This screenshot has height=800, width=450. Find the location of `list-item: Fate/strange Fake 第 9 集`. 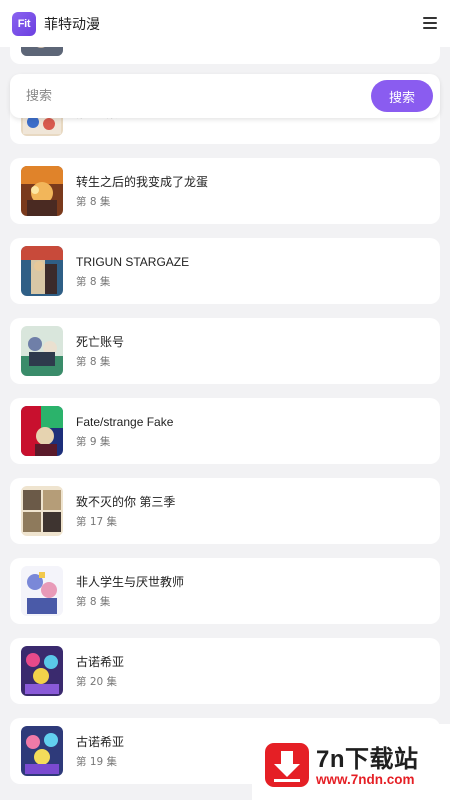

list-item: Fate/strange Fake 第 9 集 is located at coordinates (225, 431).